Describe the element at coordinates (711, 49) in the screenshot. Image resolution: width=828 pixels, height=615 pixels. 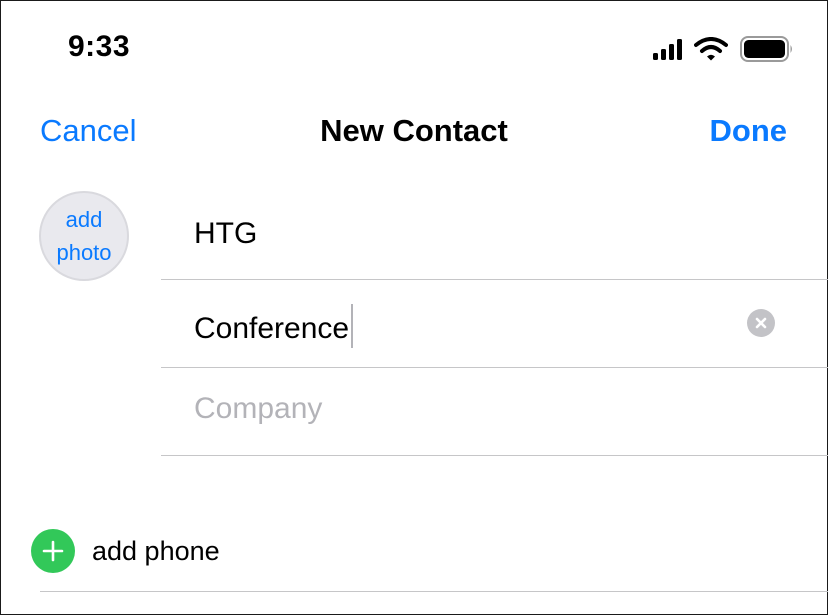
I see `wifi-icon` at that location.